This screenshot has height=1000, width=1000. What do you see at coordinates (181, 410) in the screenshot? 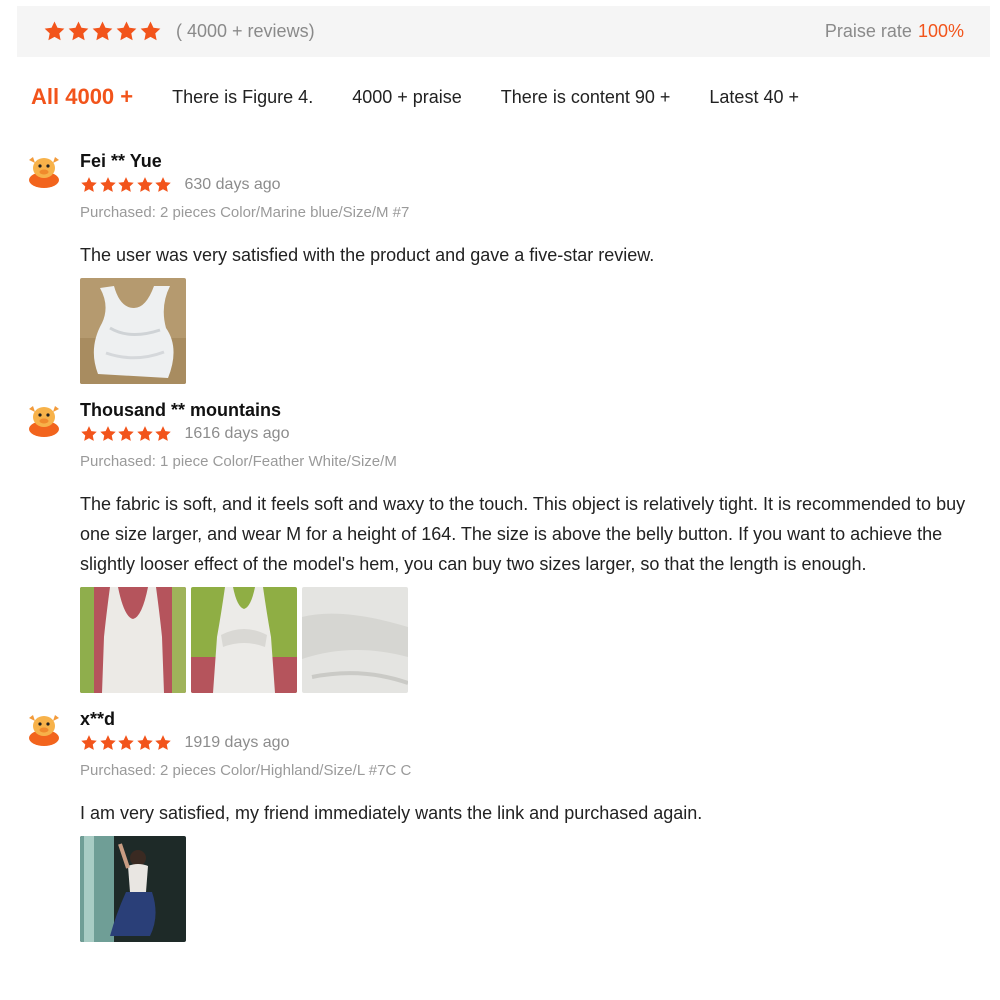
I see `reviewer-name: Thousand ** mountains` at bounding box center [181, 410].